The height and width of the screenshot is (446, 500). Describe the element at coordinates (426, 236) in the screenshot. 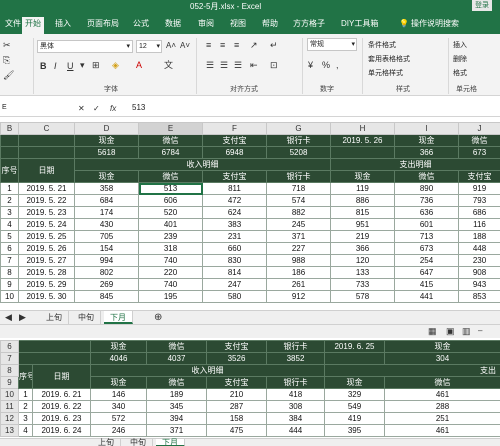

I see `value-cell: 713` at that location.